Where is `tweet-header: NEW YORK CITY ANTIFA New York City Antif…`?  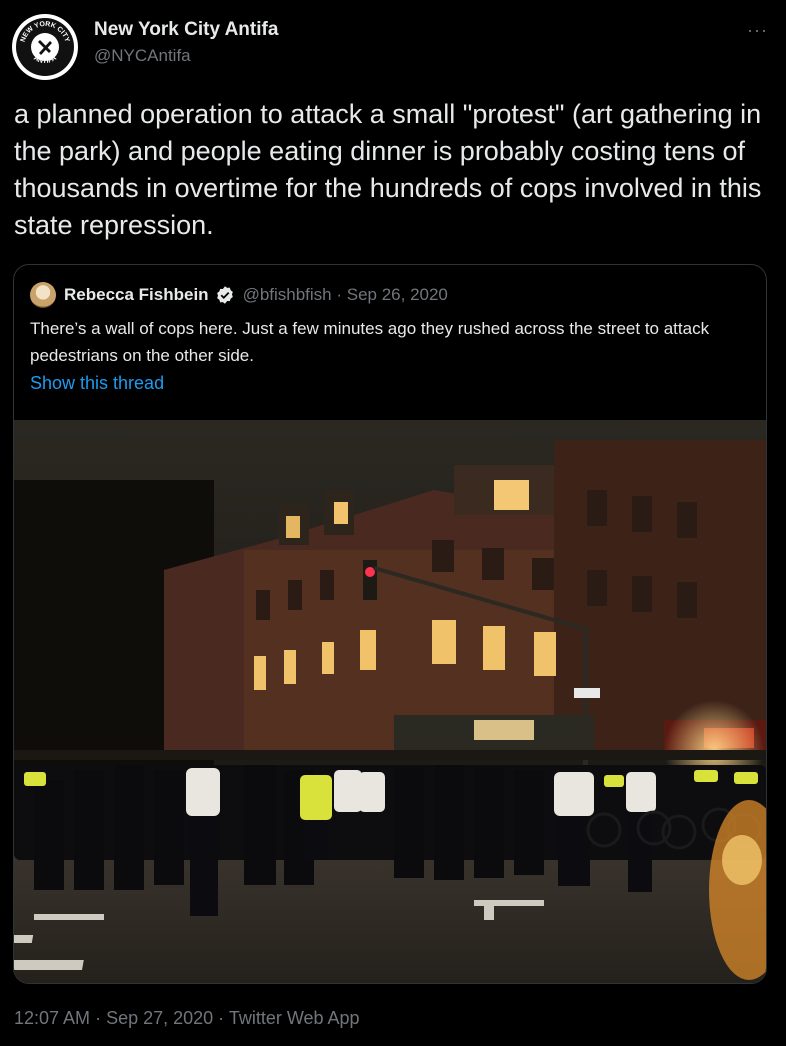 tweet-header: NEW YORK CITY ANTIFA New York City Antif… is located at coordinates (393, 45).